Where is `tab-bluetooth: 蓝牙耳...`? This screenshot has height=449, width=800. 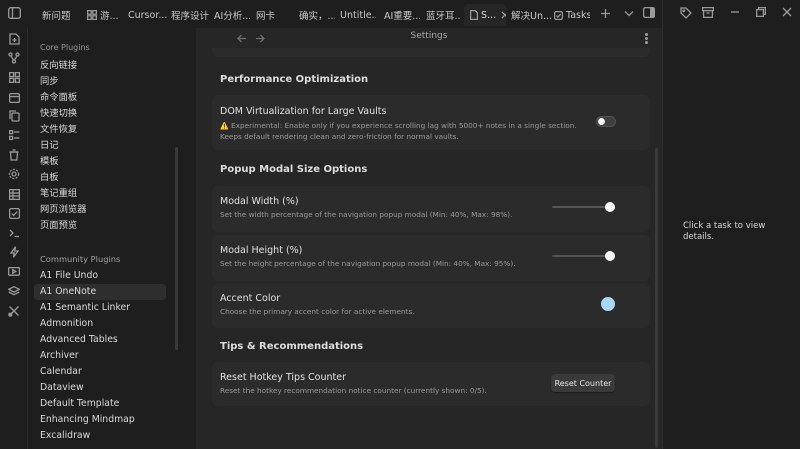
tab-bluetooth: 蓝牙耳... is located at coordinates (443, 15).